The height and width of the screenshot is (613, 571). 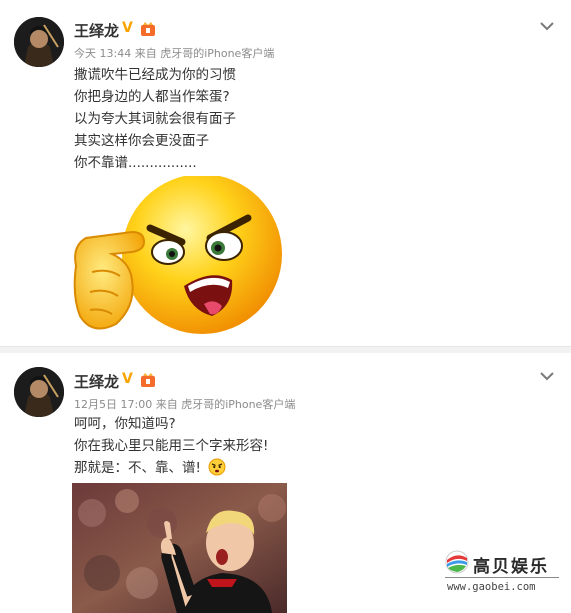 What do you see at coordinates (511, 567) in the screenshot?
I see `watermark-title: 高贝娱乐` at bounding box center [511, 567].